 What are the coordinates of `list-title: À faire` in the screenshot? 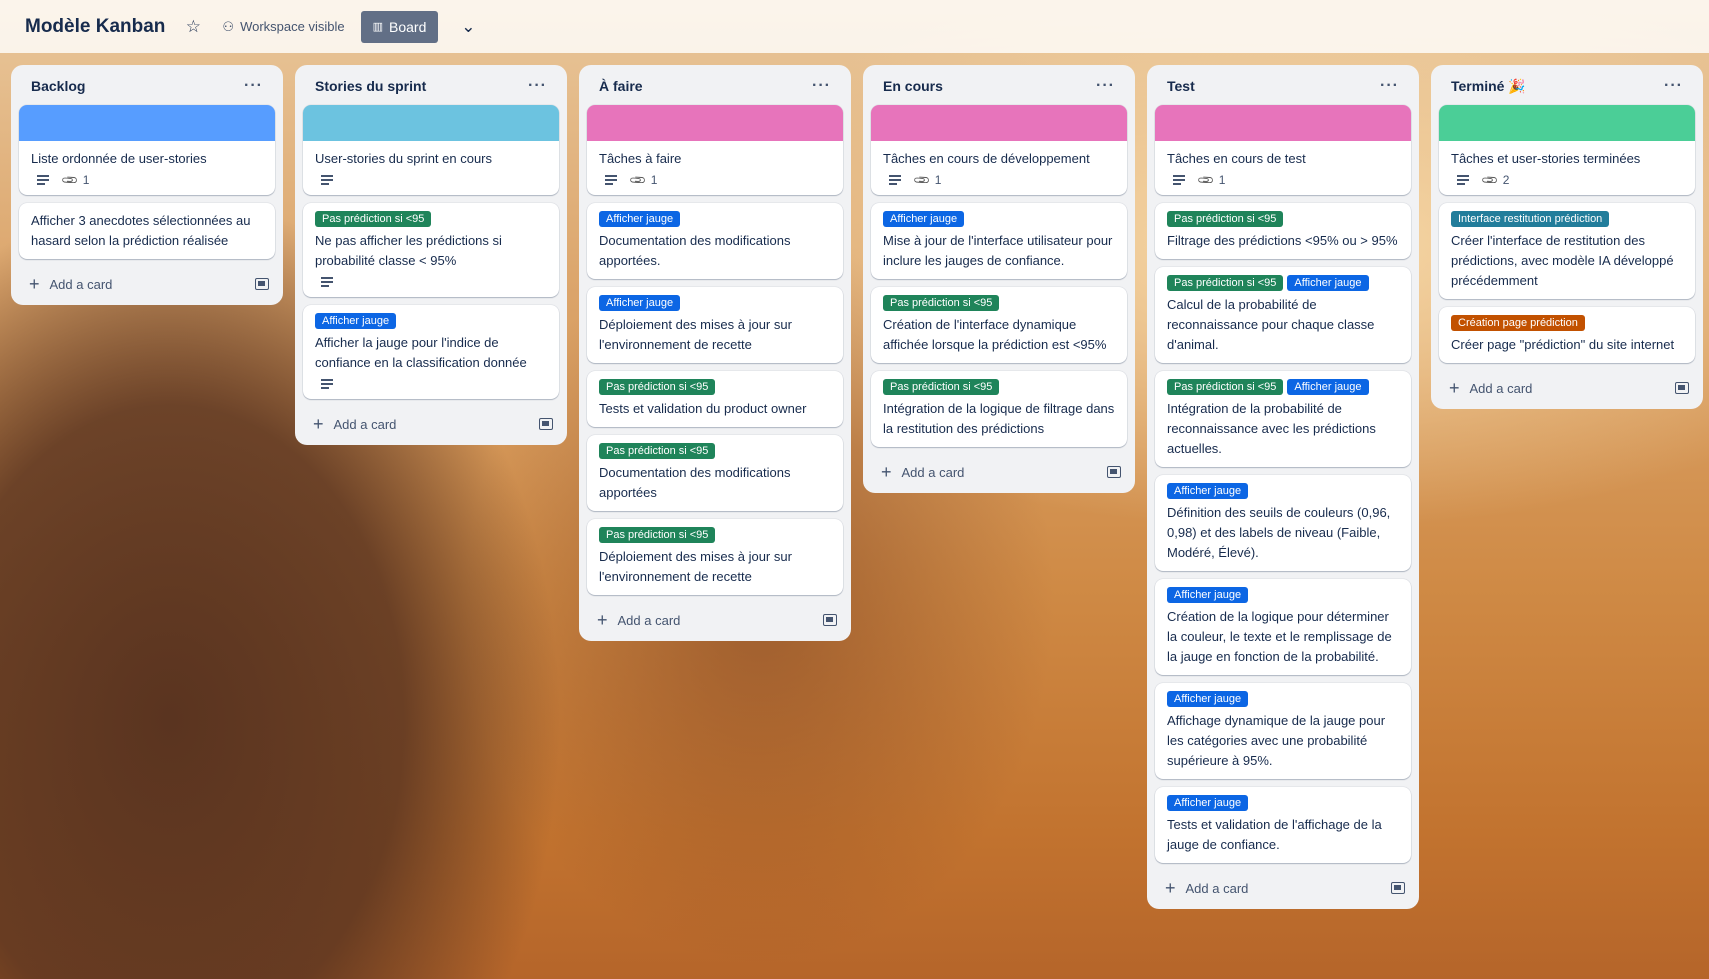 It's located at (621, 86).